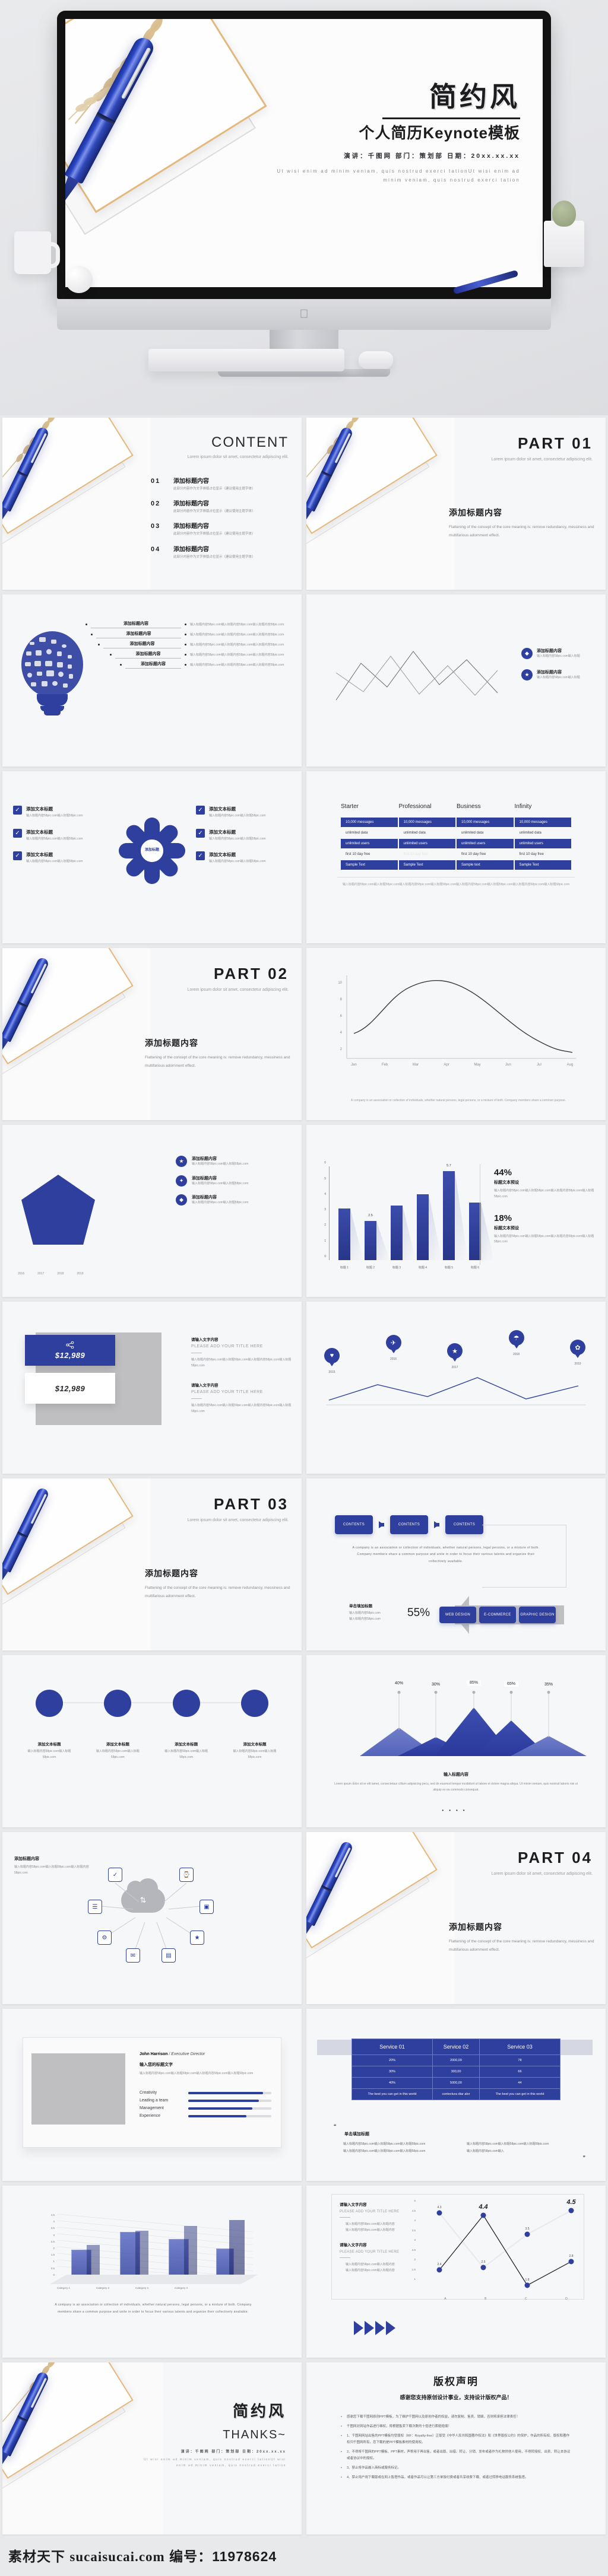  Describe the element at coordinates (497, 1615) in the screenshot. I see `process-bottom-box: E-COMMERCE` at that location.